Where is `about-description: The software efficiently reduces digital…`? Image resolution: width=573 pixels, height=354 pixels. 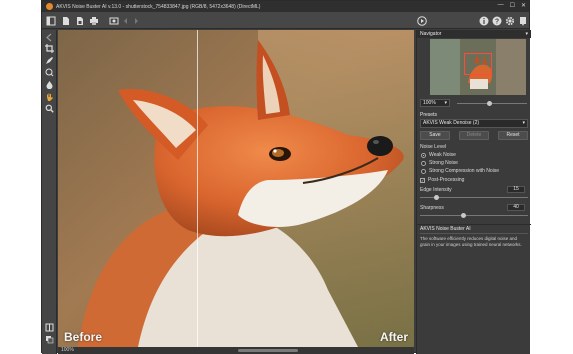 about-description: The software efficiently reduces digital… is located at coordinates (471, 241).